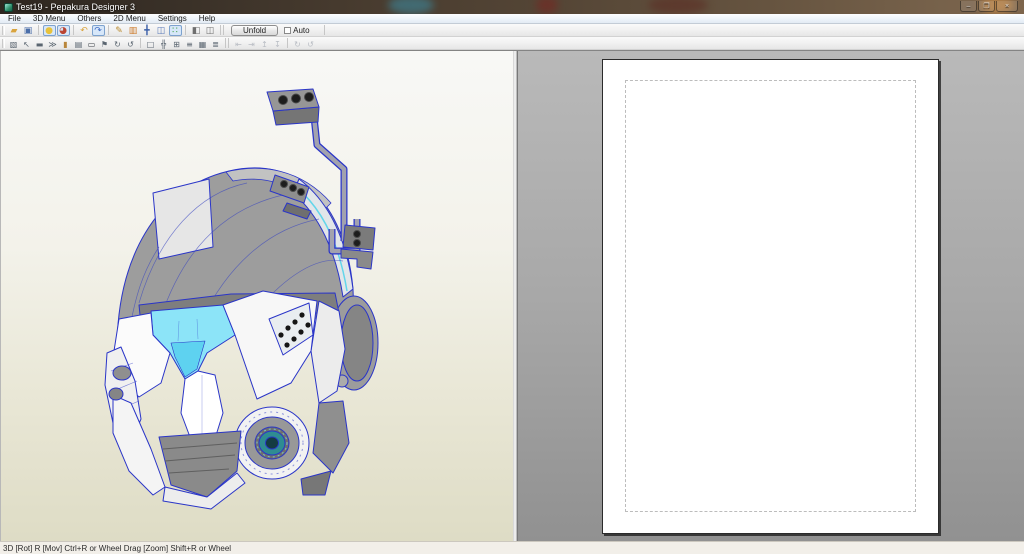 The image size is (1024, 554). I want to click on flag-marker-icon: ⚑, so click(105, 43).